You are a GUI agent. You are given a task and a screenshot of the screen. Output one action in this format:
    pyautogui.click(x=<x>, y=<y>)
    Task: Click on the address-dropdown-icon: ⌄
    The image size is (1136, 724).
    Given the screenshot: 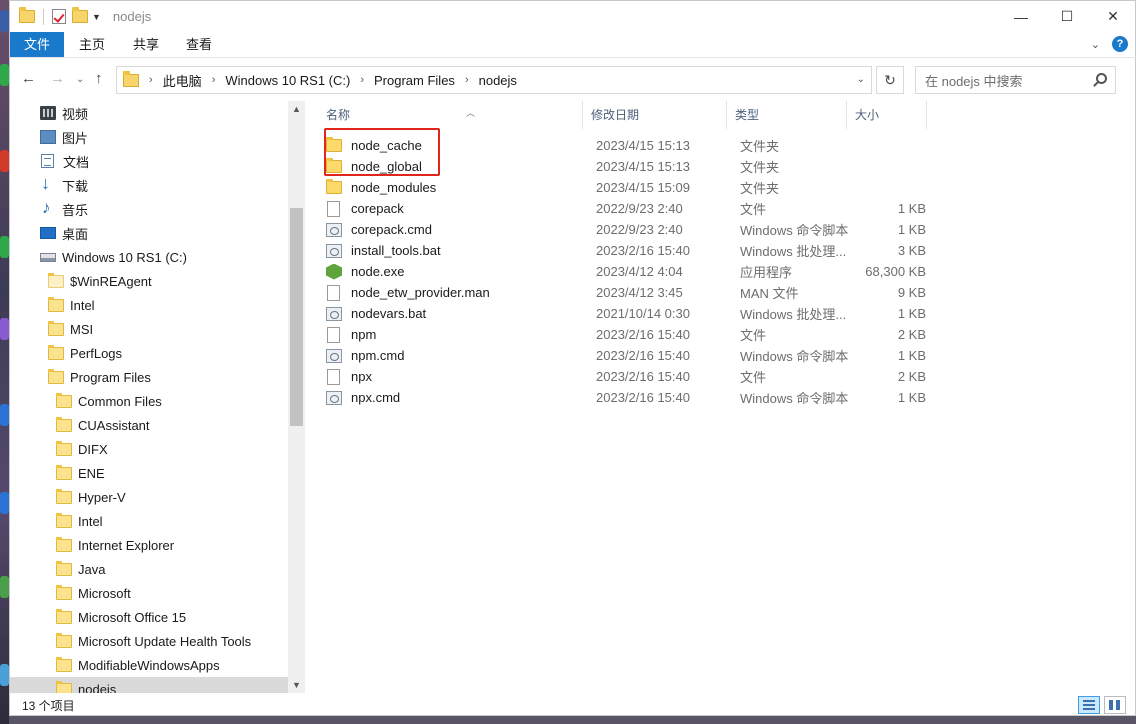 What is the action you would take?
    pyautogui.click(x=861, y=79)
    